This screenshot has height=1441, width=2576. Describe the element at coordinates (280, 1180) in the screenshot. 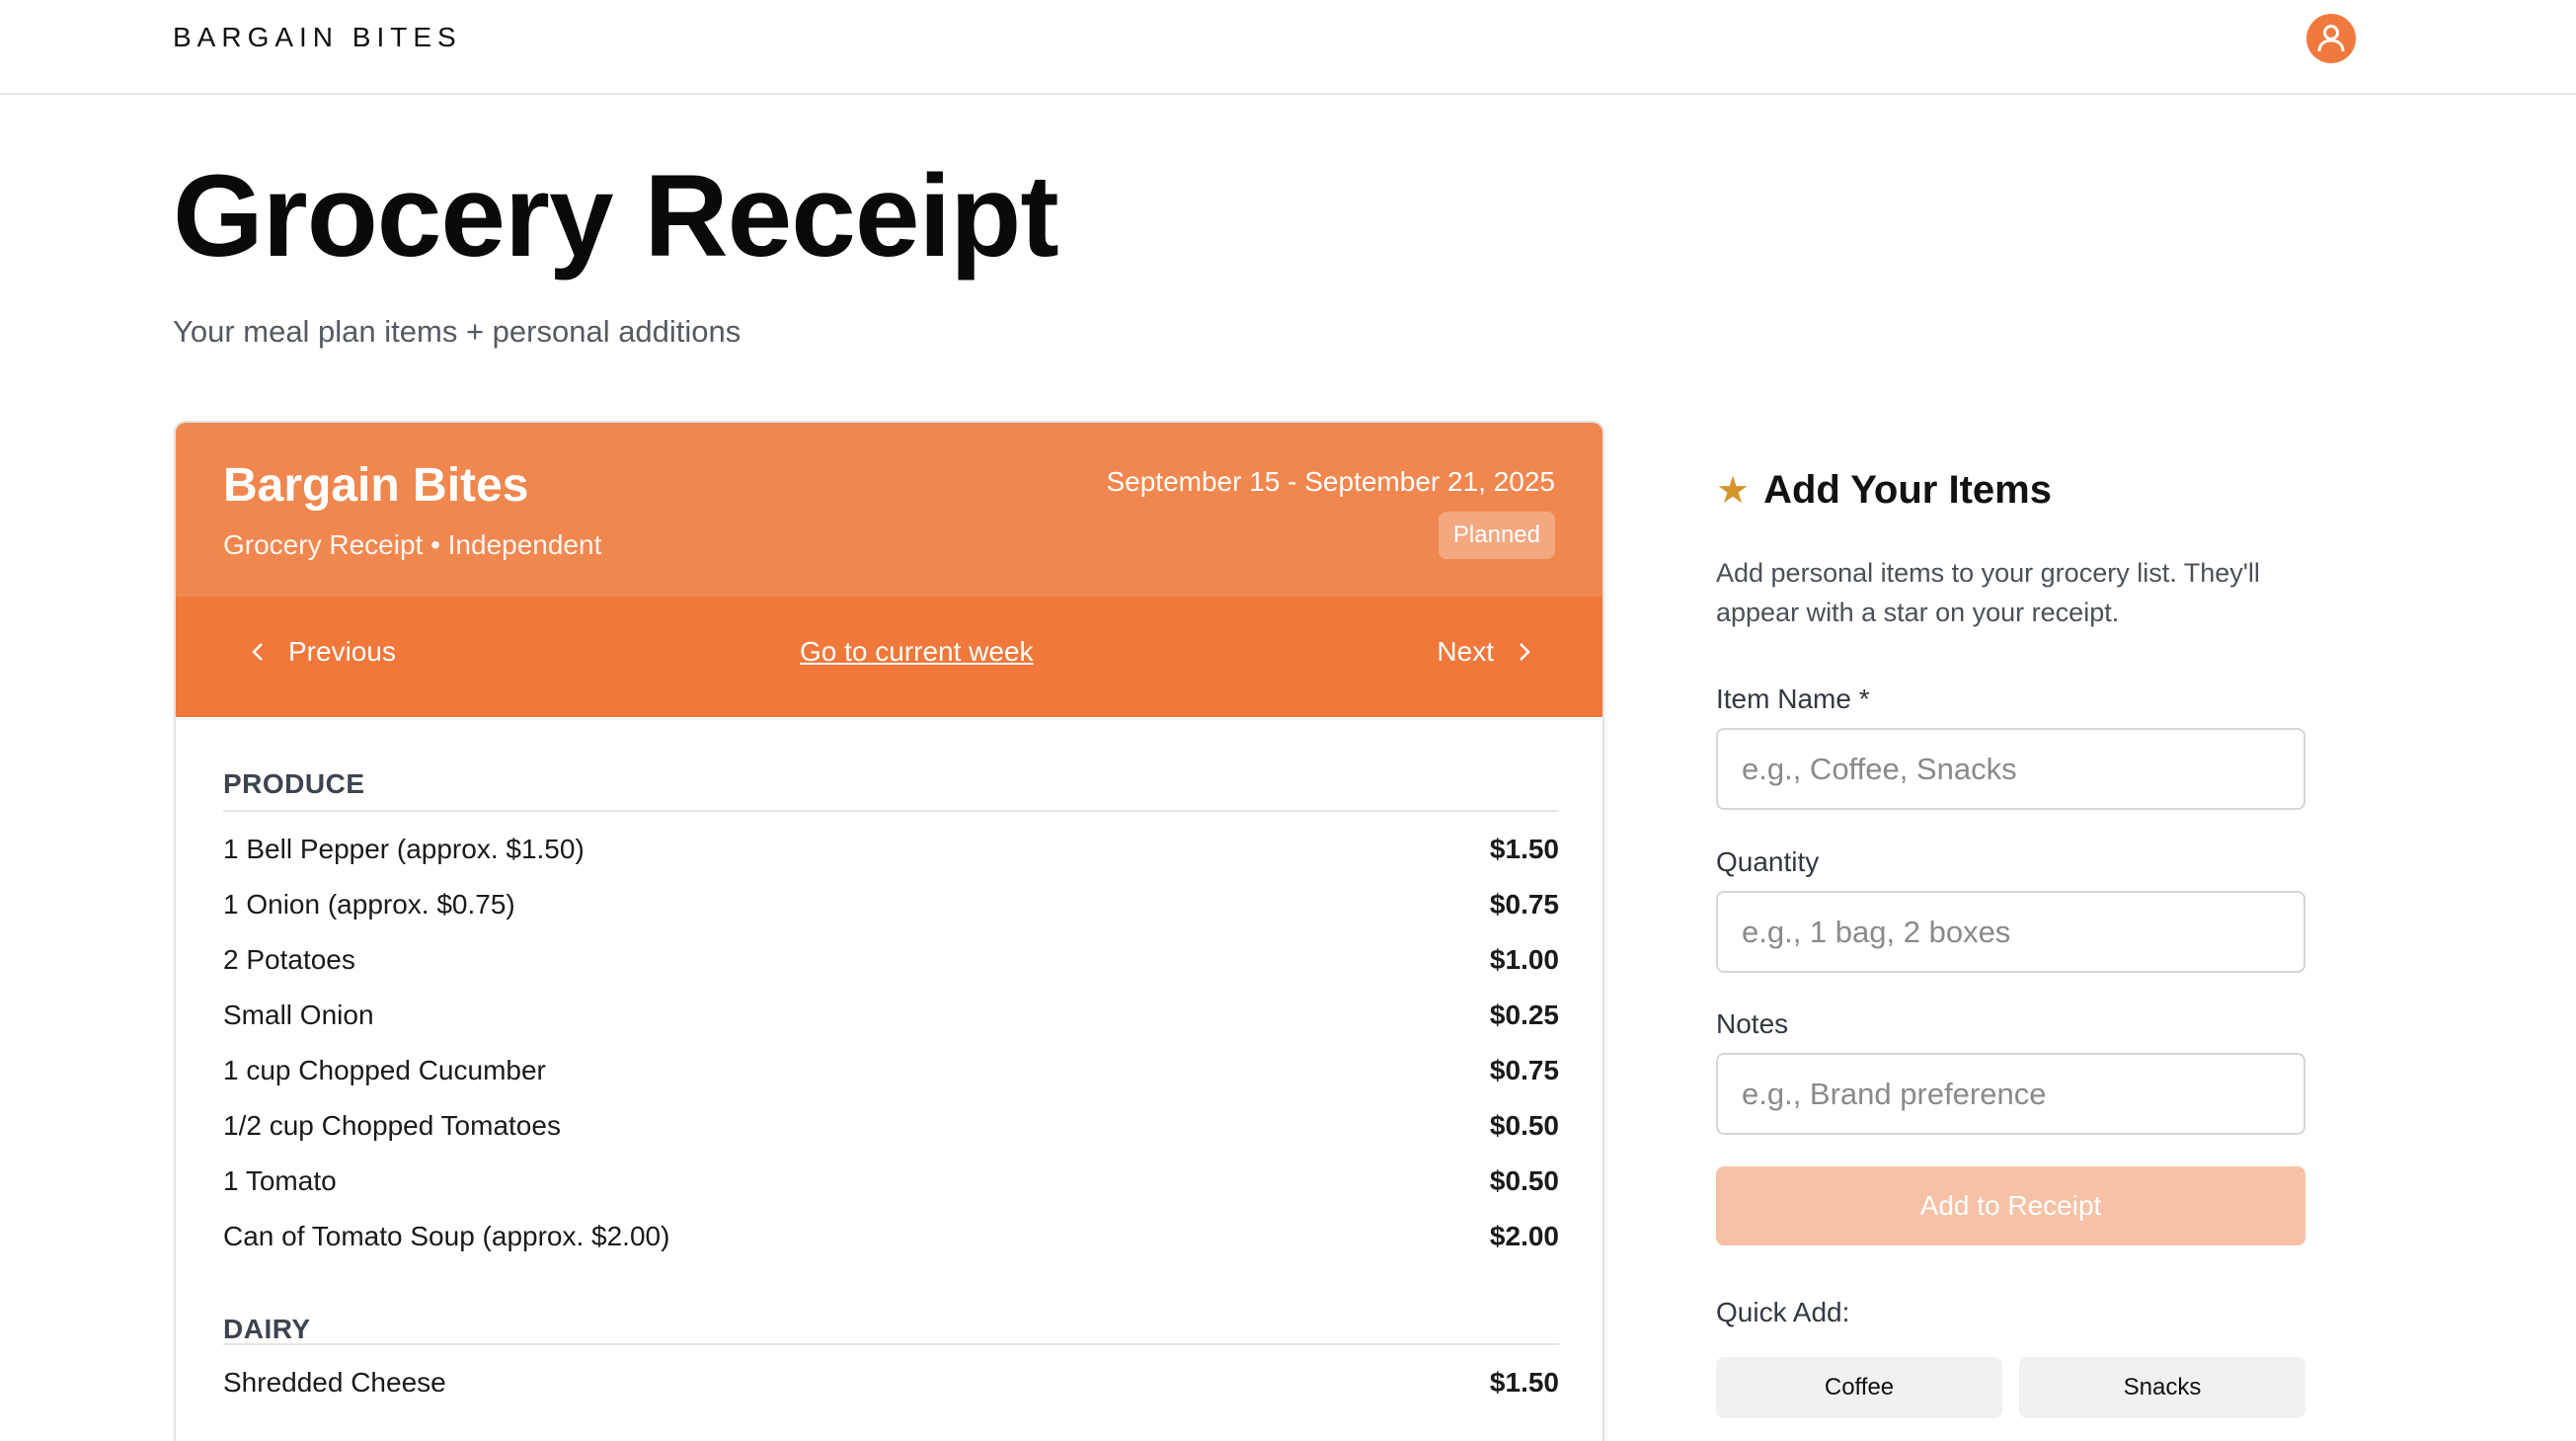

I see `item-name: 1 Tomato` at that location.